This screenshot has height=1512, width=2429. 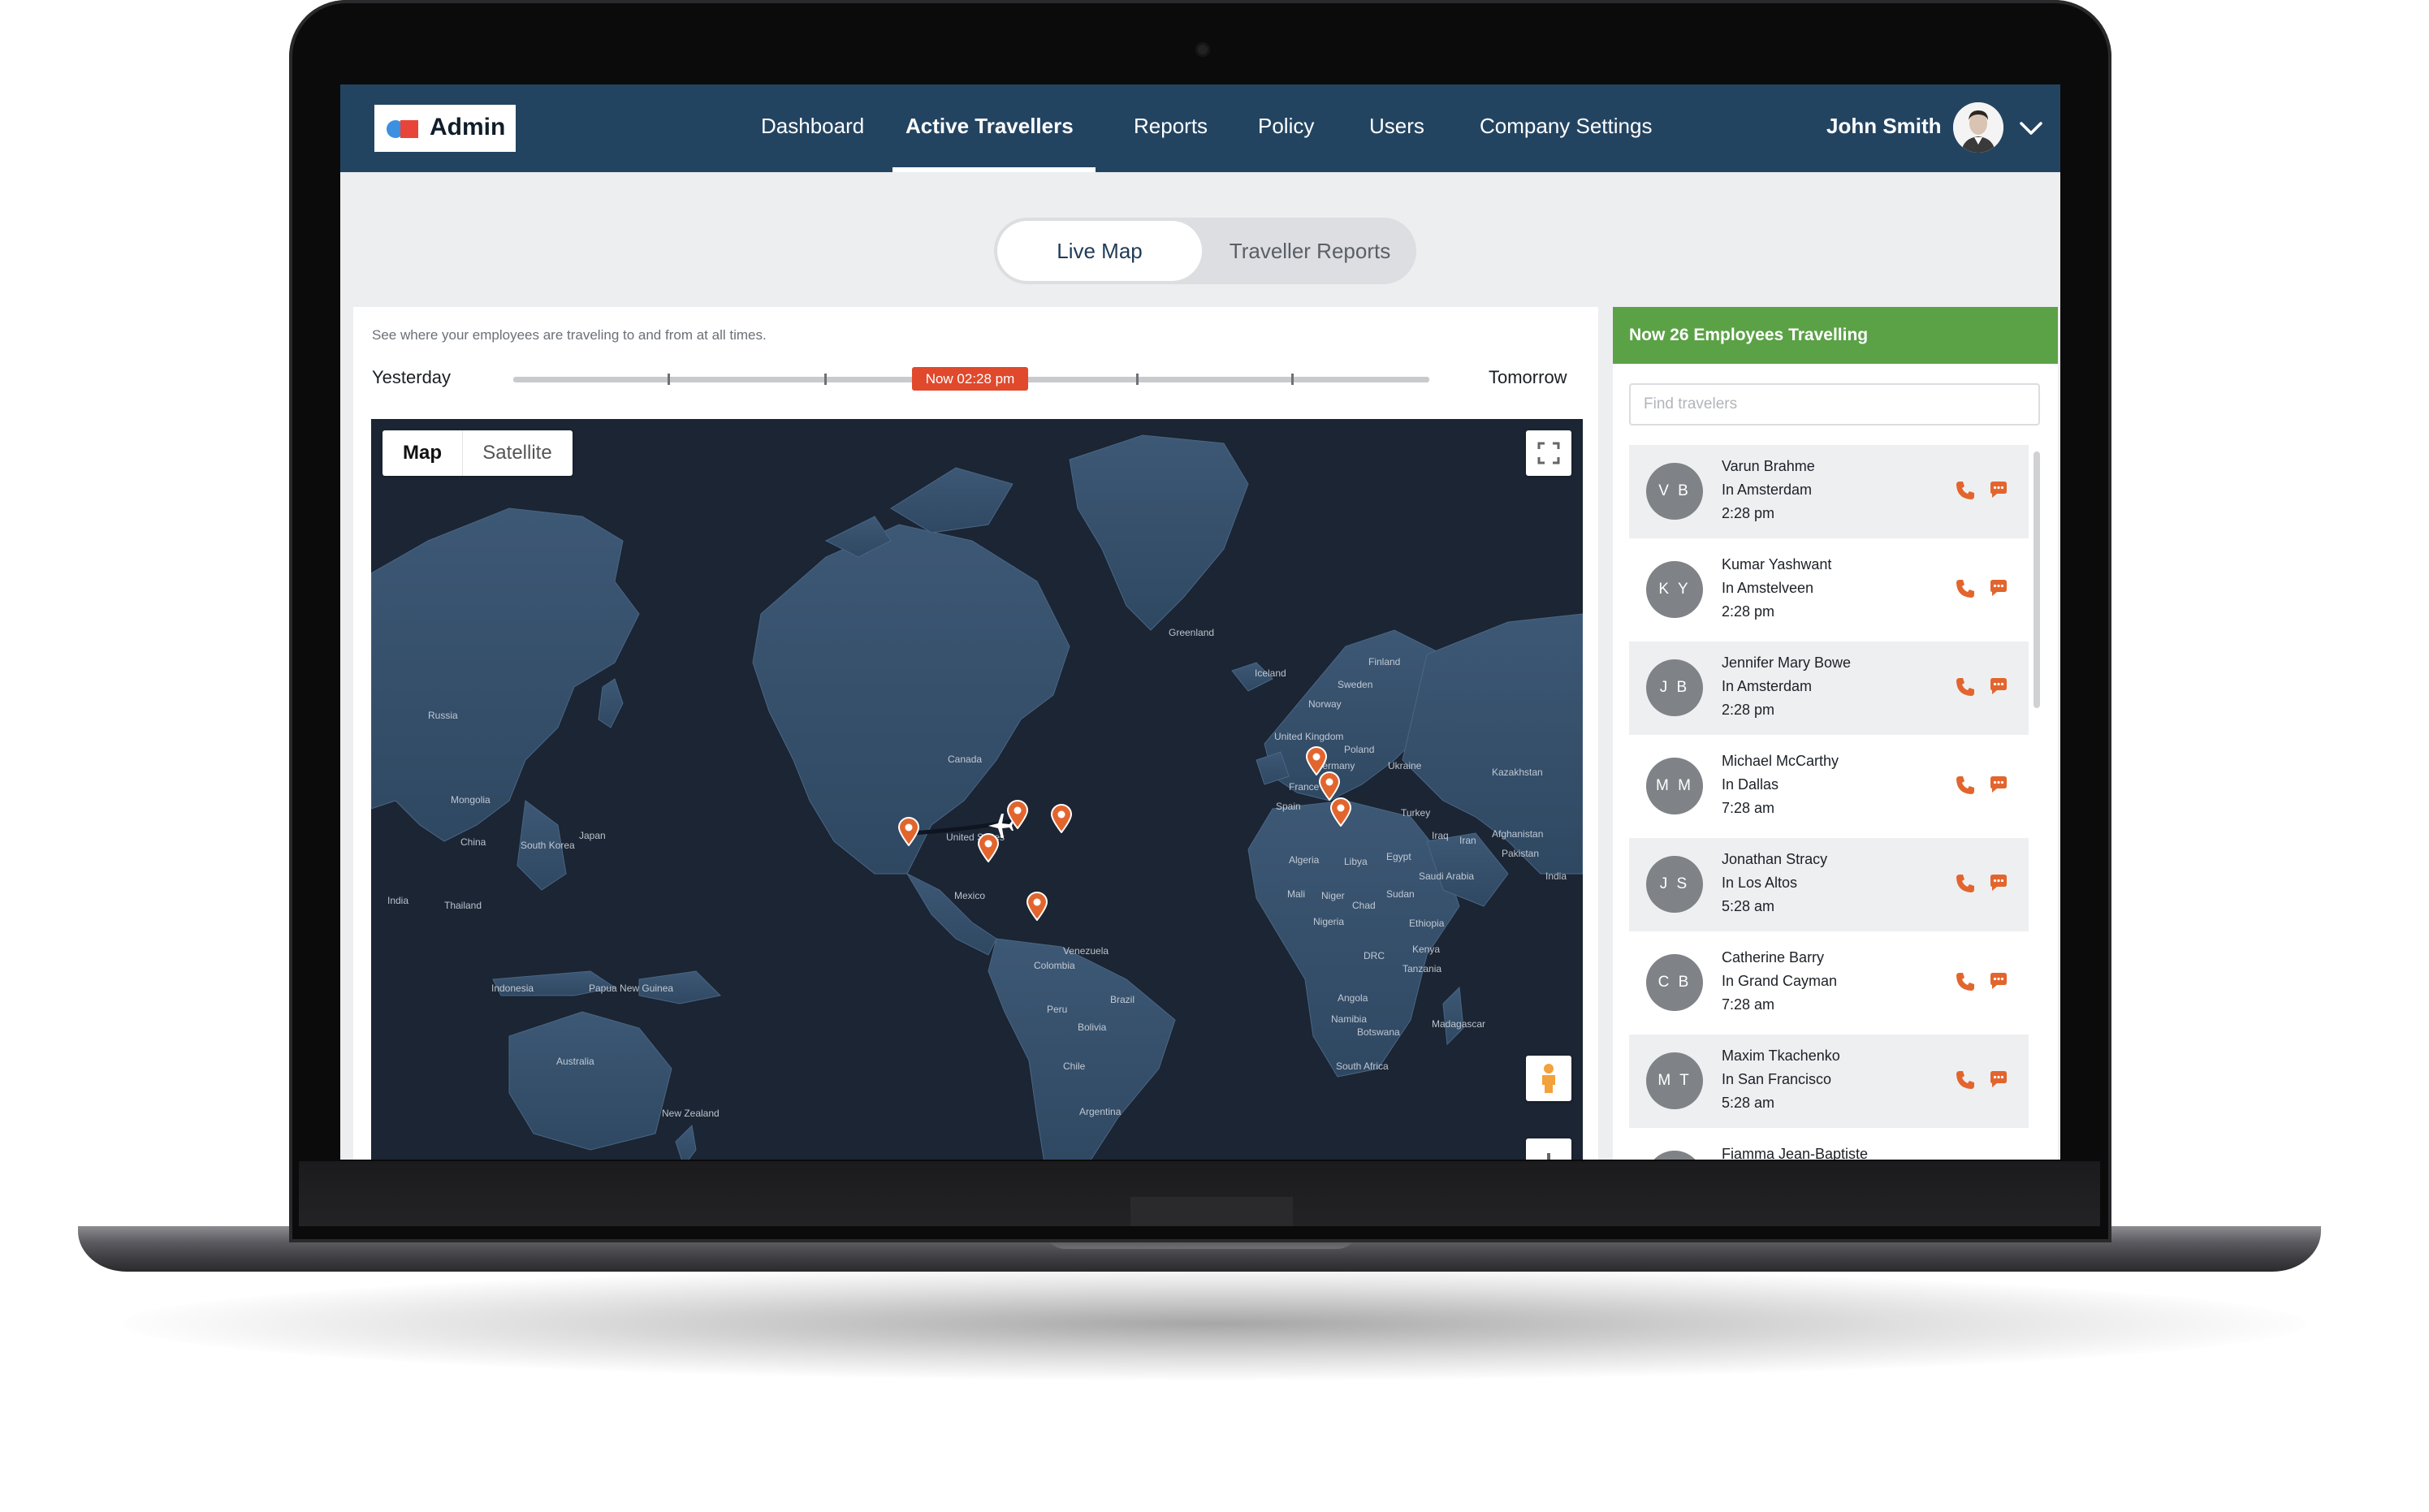 What do you see at coordinates (631, 988) in the screenshot?
I see `map-label: Papua New Guinea` at bounding box center [631, 988].